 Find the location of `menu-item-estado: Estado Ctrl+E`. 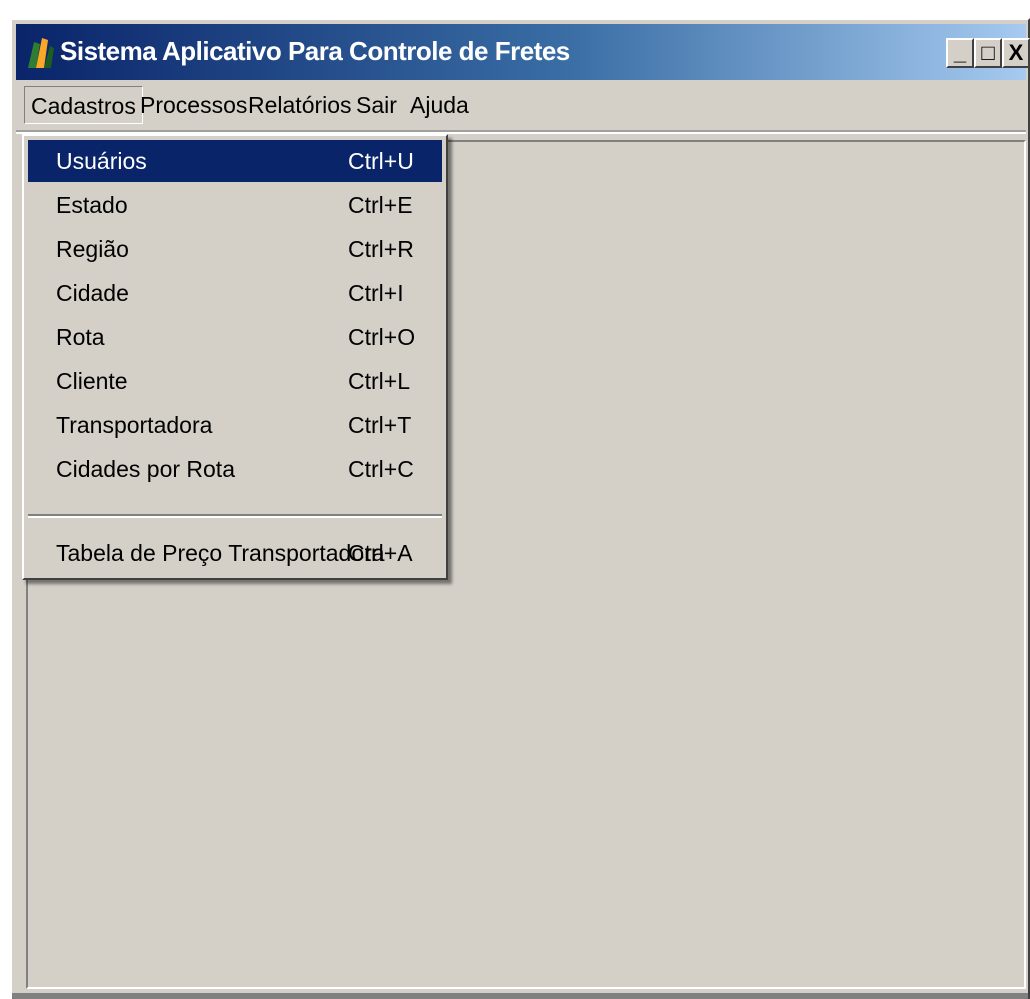

menu-item-estado: Estado Ctrl+E is located at coordinates (235, 205).